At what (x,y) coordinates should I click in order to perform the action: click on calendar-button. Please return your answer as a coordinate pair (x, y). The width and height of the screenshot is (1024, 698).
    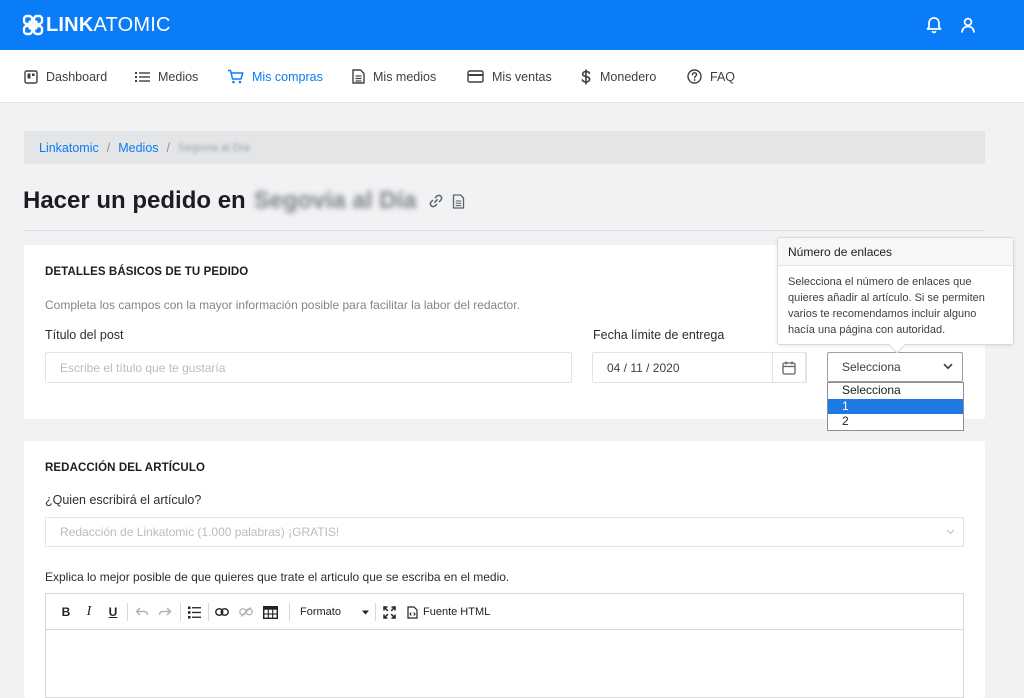
    Looking at the image, I should click on (789, 367).